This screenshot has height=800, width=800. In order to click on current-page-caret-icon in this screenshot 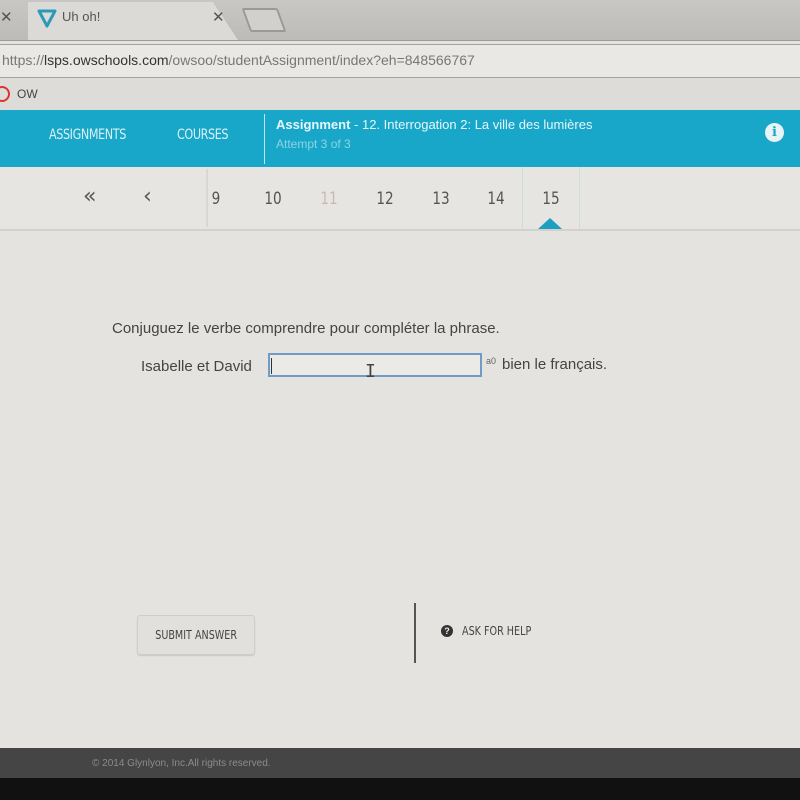, I will do `click(550, 223)`.